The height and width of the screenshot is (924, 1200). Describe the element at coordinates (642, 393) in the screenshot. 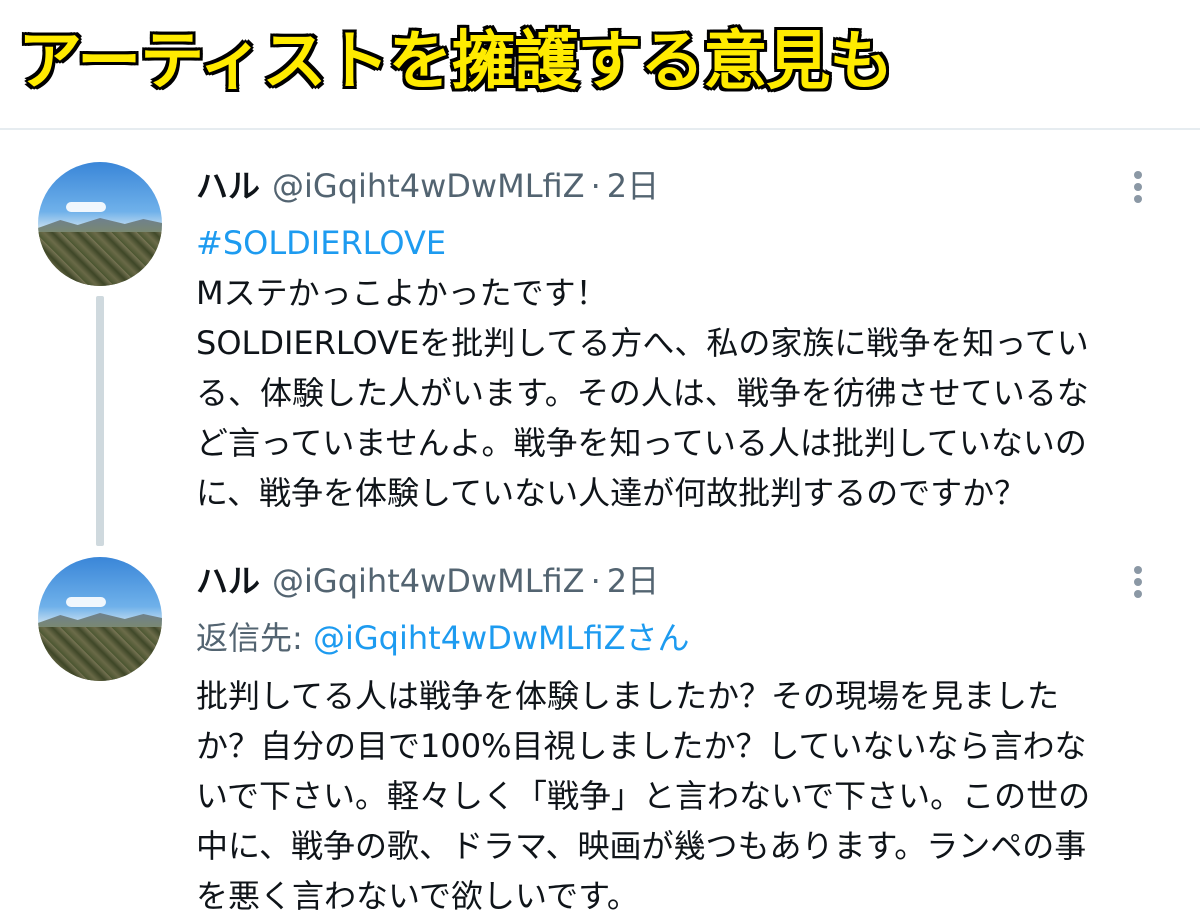

I see `tweet-text-line: る、体験した人がいます。その人は、戦争を彷彿させているな` at that location.